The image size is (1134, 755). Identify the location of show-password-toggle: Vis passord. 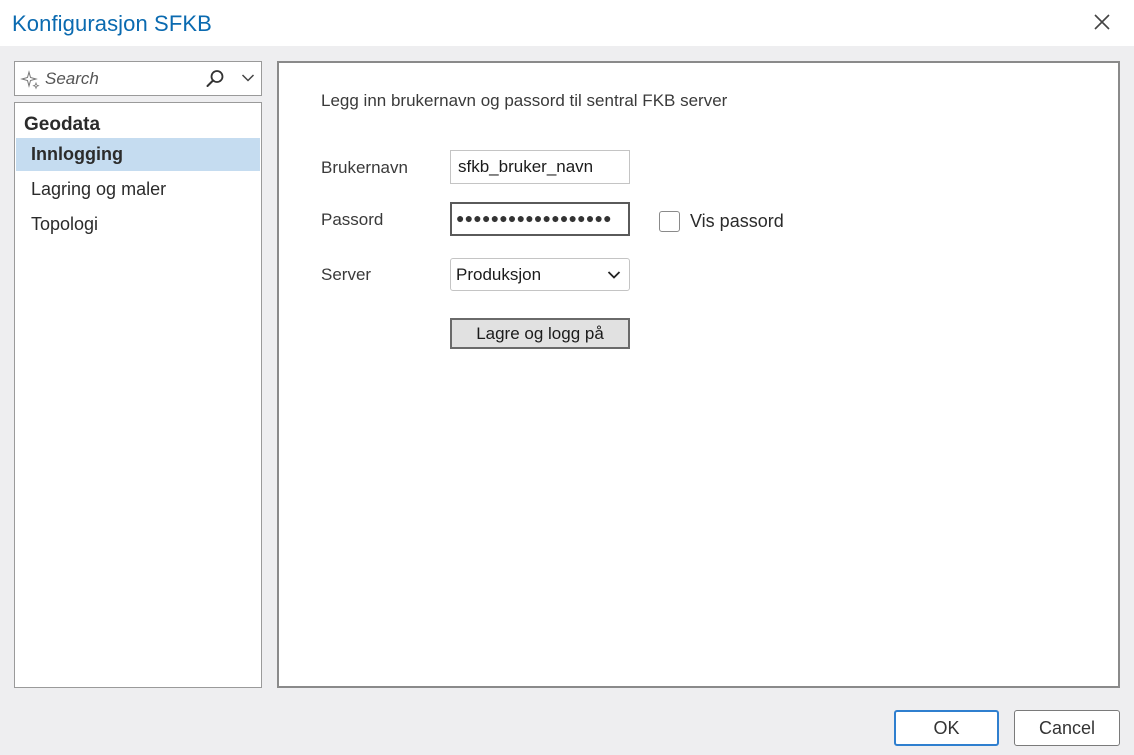
(721, 221).